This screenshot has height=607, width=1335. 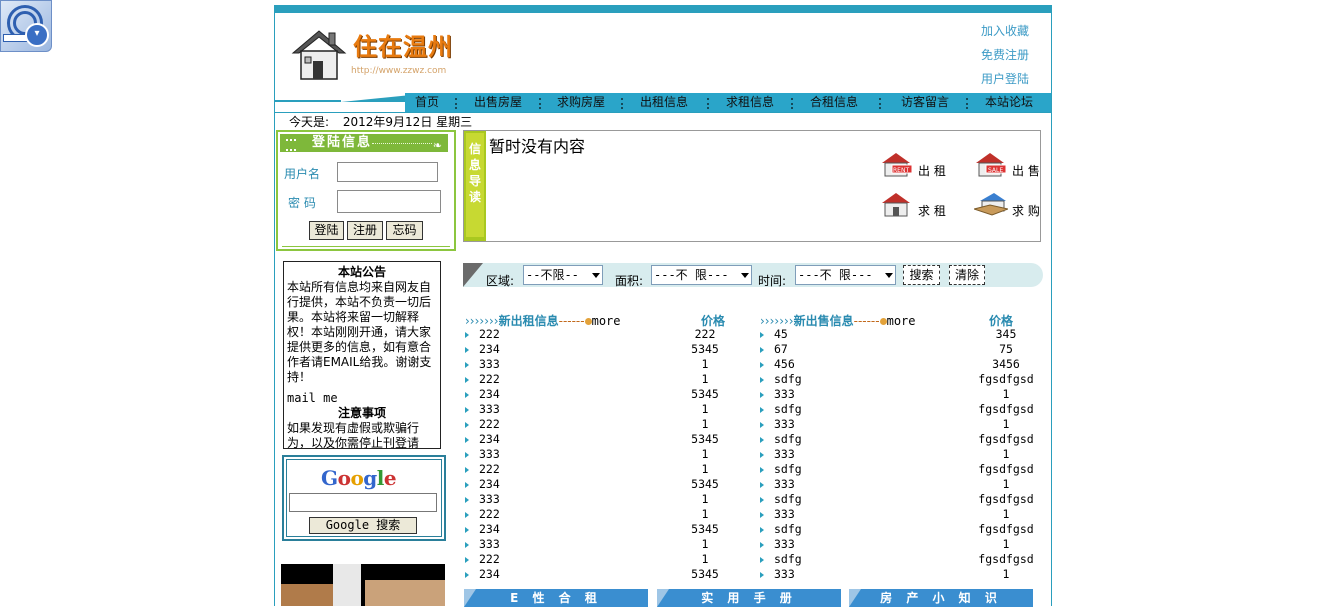 I want to click on rent-list-title: 新出租信息, so click(x=529, y=321).